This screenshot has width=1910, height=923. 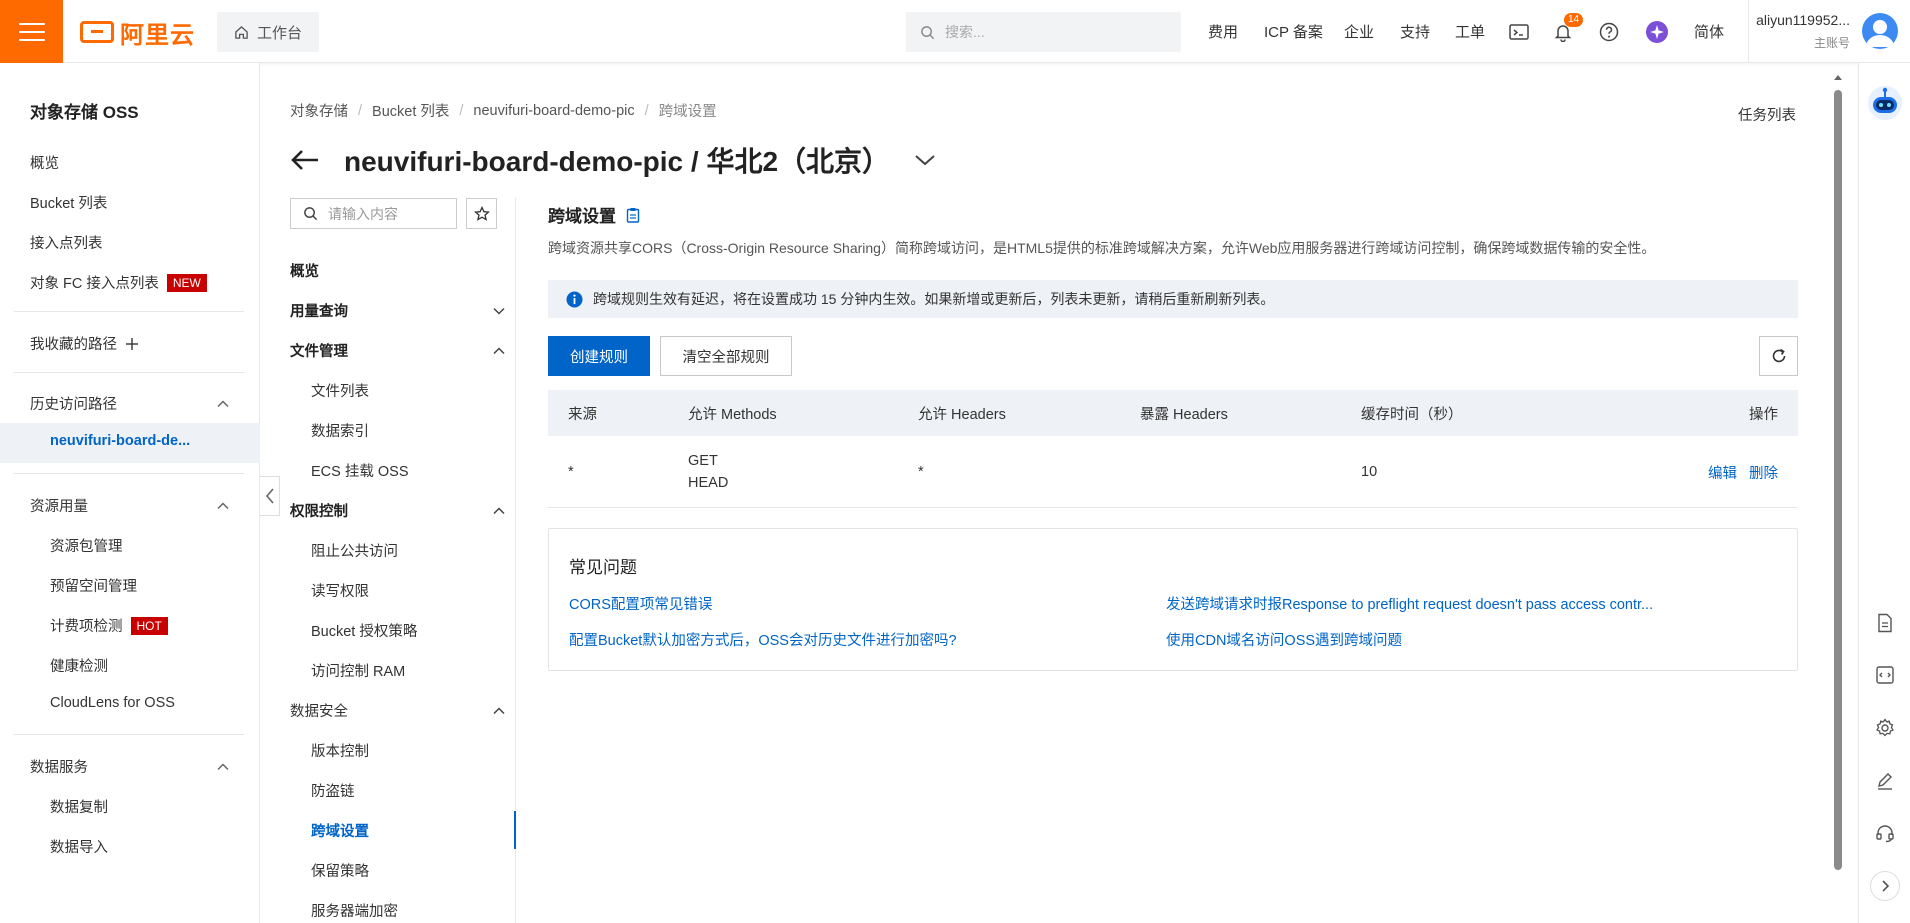 I want to click on document-icon, so click(x=1885, y=623).